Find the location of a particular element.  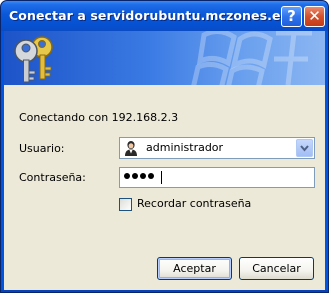

title-bar: Conectar a servidorubuntu.mczones.es ? ✕ is located at coordinates (164, 16).